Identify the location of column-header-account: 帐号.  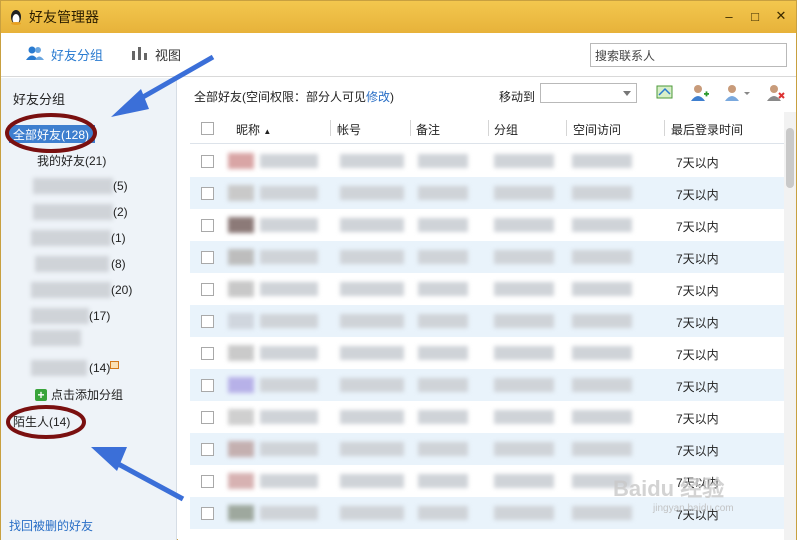
(349, 129).